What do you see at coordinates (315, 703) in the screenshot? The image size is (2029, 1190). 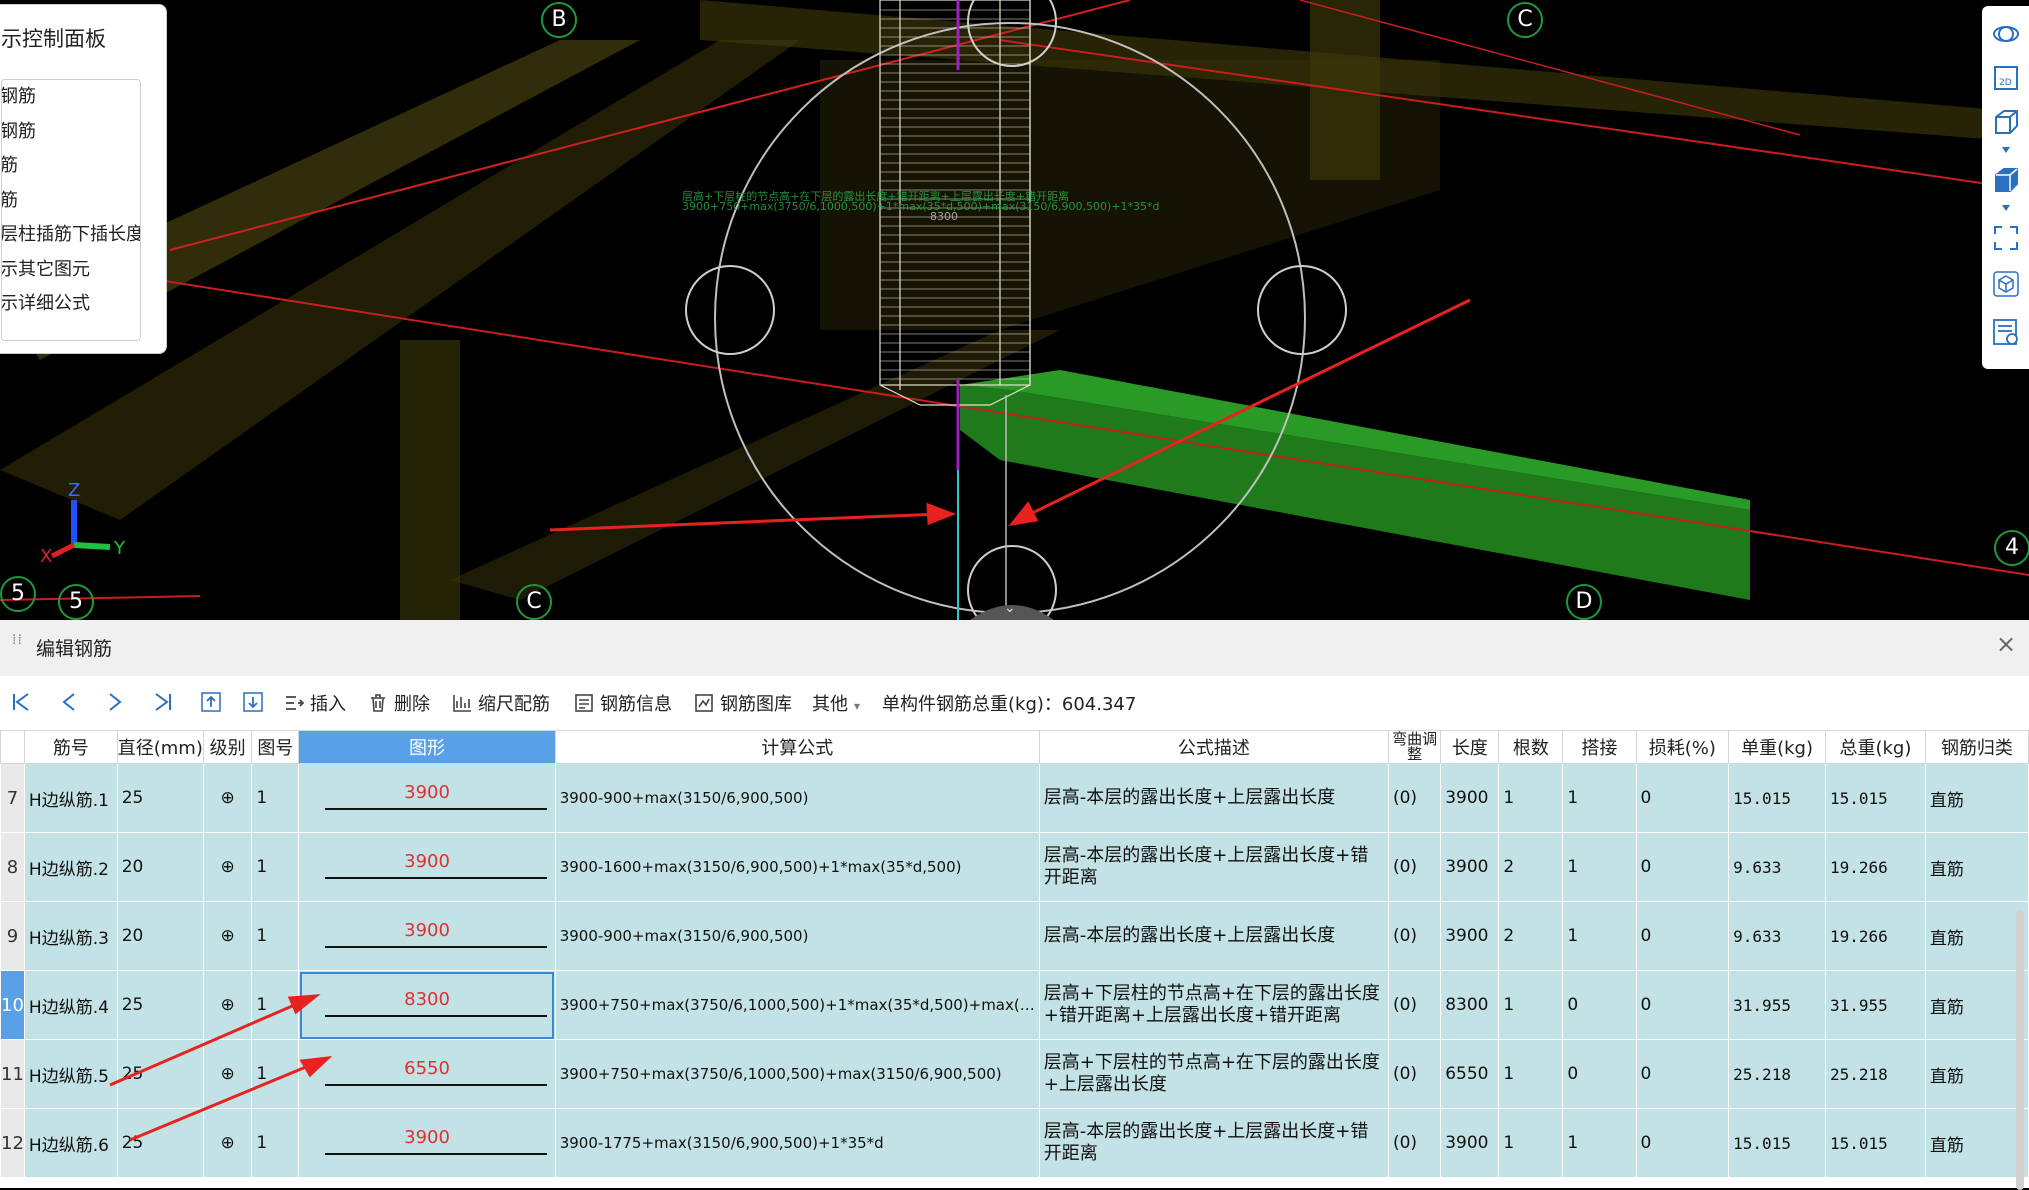 I see `insert-button: 插入` at bounding box center [315, 703].